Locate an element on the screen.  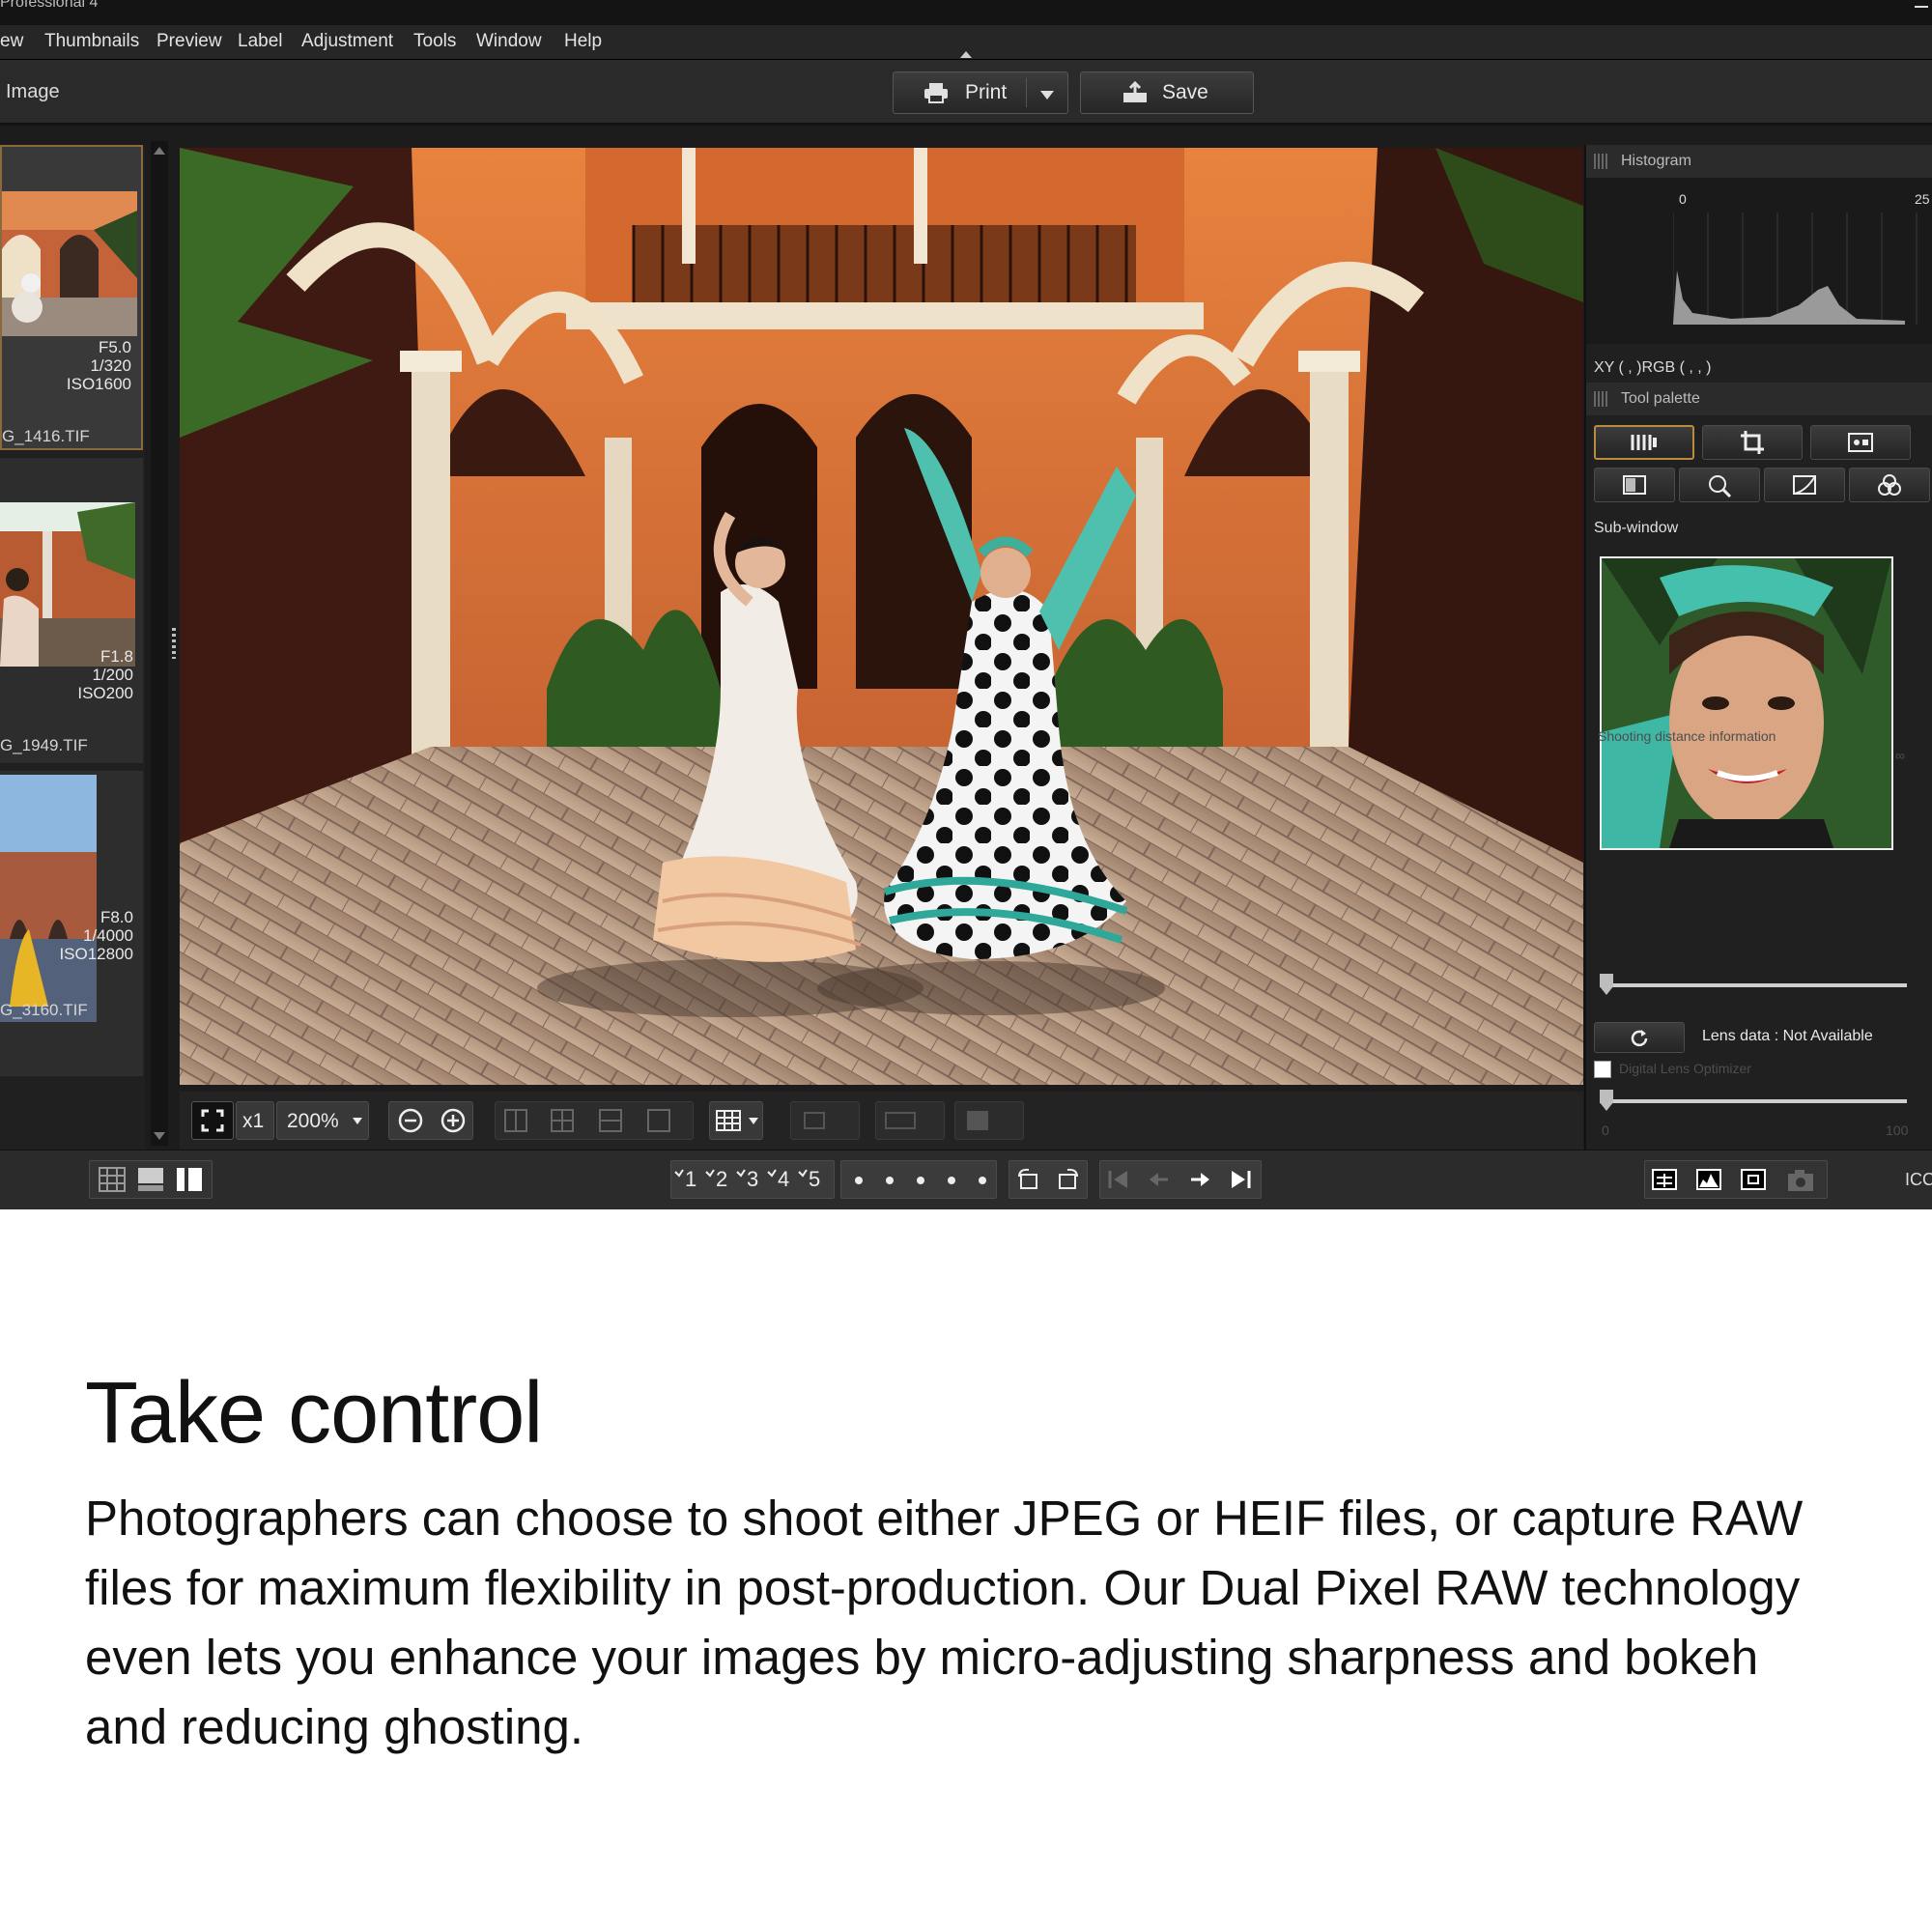
tone-curve-tab is located at coordinates (1804, 485).